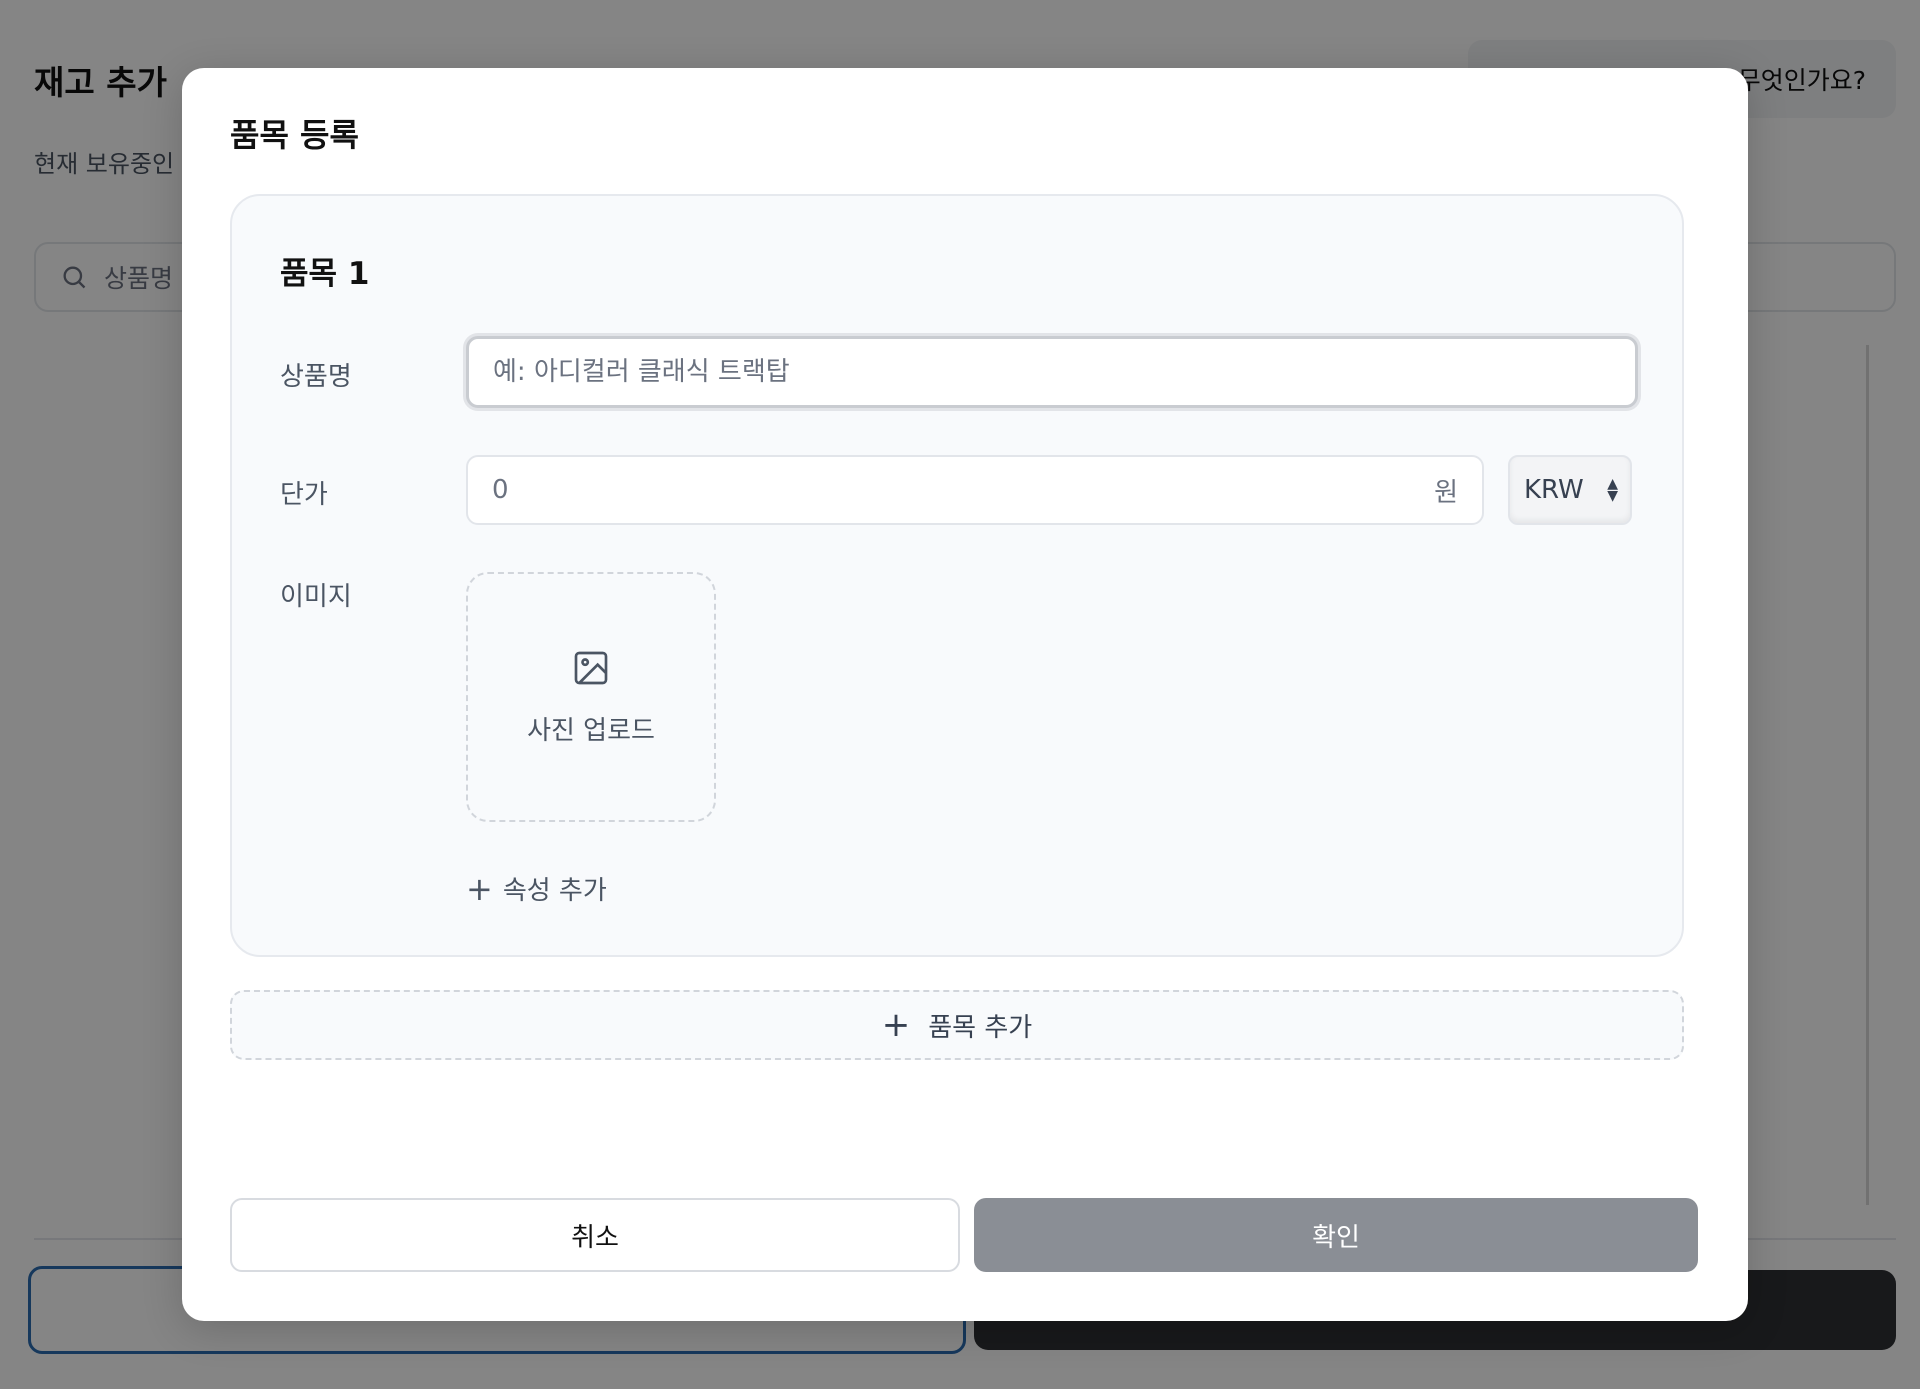 The width and height of the screenshot is (1920, 1389). Describe the element at coordinates (304, 495) in the screenshot. I see `unit-price-label: 단가` at that location.